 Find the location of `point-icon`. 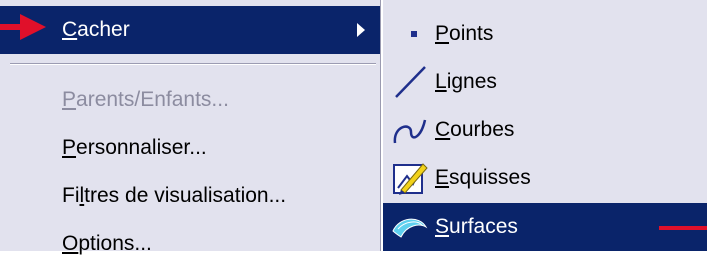

point-icon is located at coordinates (414, 34).